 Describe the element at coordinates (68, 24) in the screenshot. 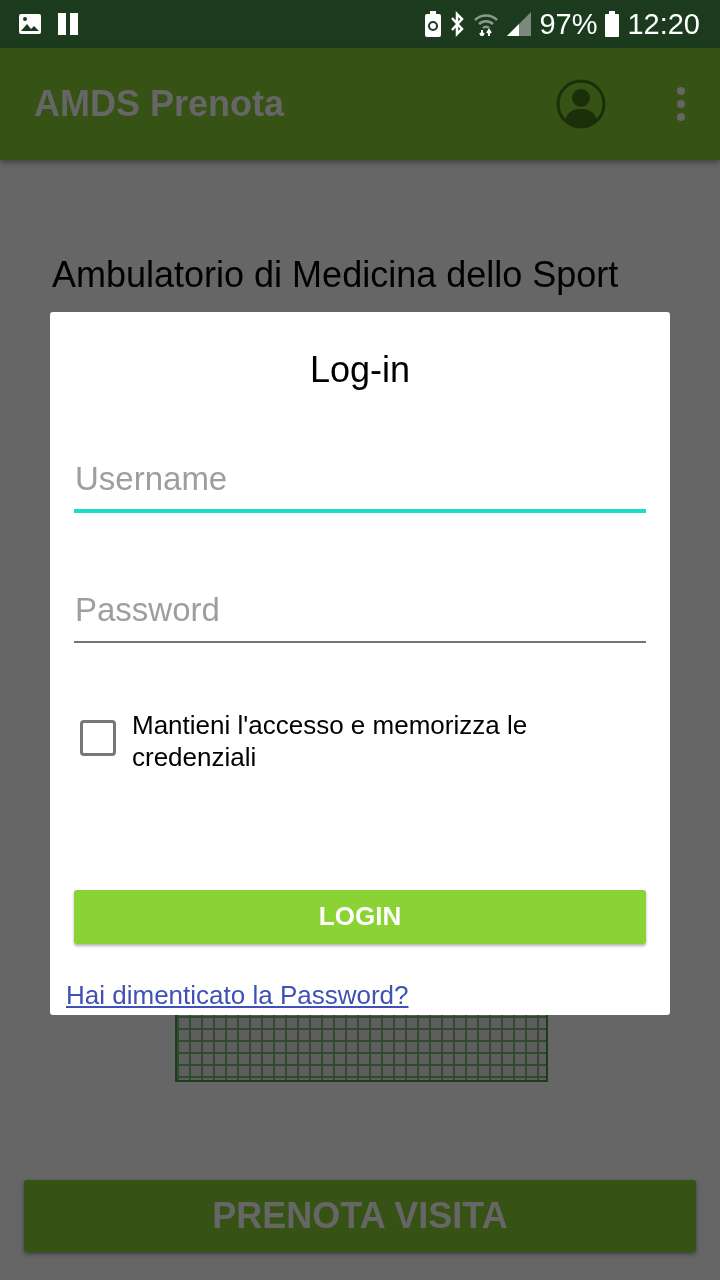

I see `pause-icon` at that location.